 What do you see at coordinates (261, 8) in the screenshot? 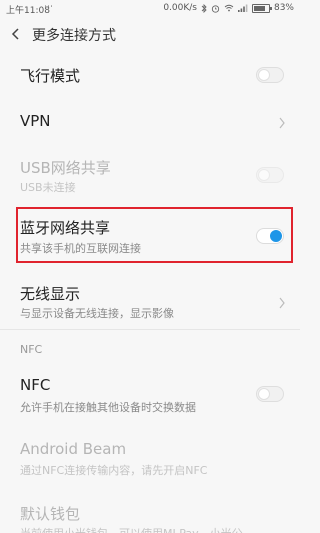
I see `battery-icon` at bounding box center [261, 8].